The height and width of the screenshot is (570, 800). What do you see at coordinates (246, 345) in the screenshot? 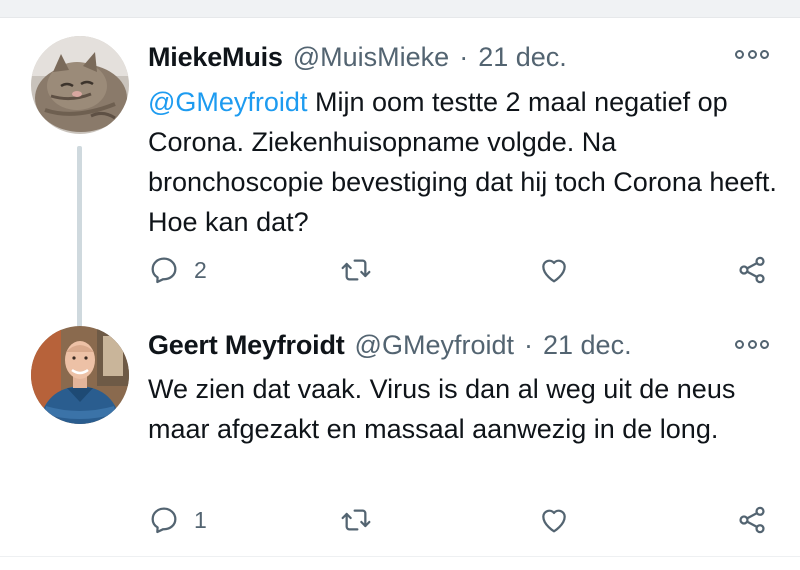
I see `display-name: Geert Meyfroidt` at bounding box center [246, 345].